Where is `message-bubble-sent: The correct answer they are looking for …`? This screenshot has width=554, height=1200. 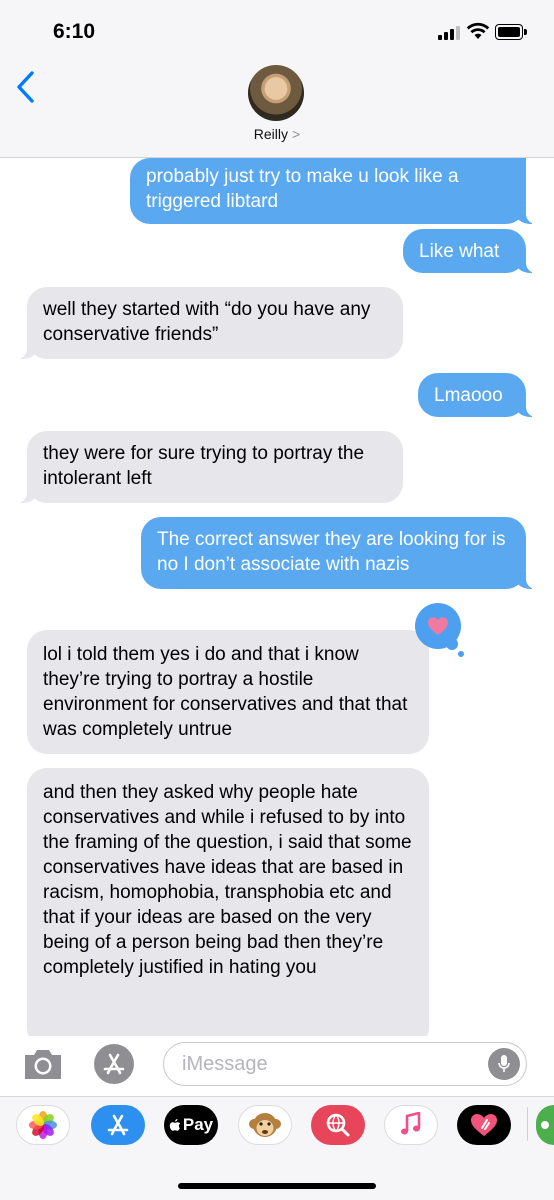
message-bubble-sent: The correct answer they are looking for … is located at coordinates (338, 553).